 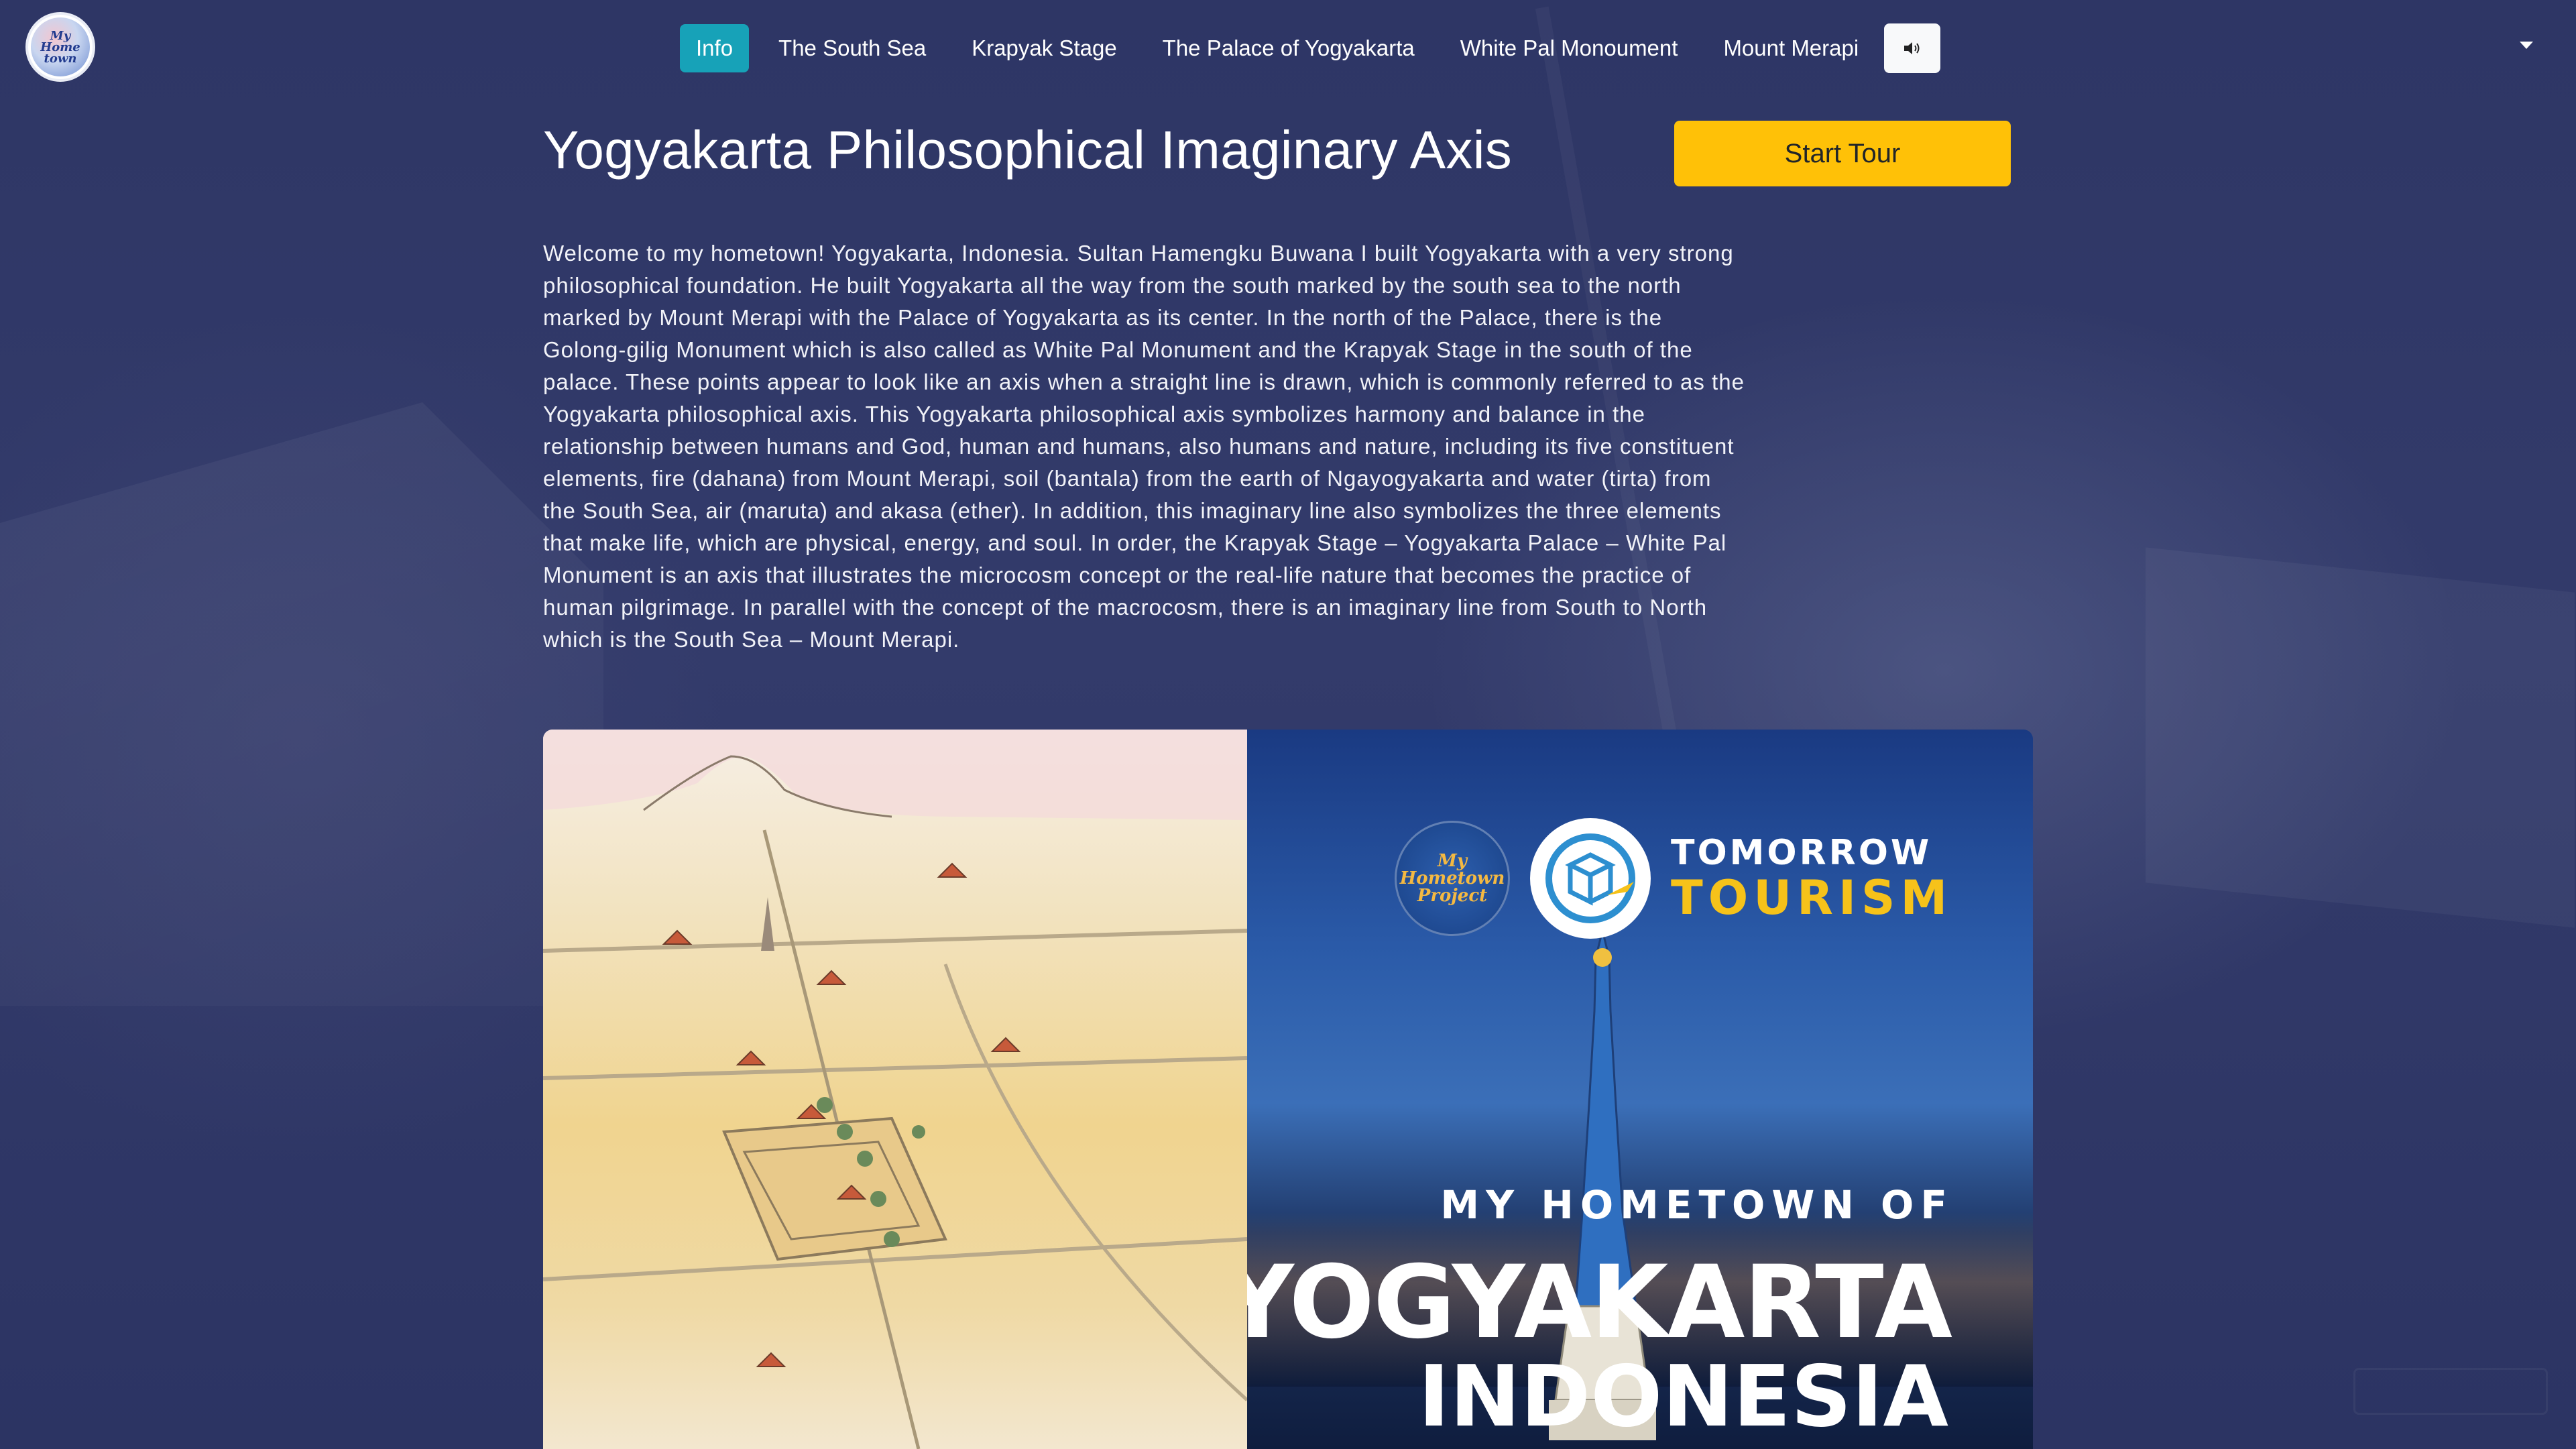 What do you see at coordinates (1801, 853) in the screenshot?
I see `brand-top-text: TOMORROW` at bounding box center [1801, 853].